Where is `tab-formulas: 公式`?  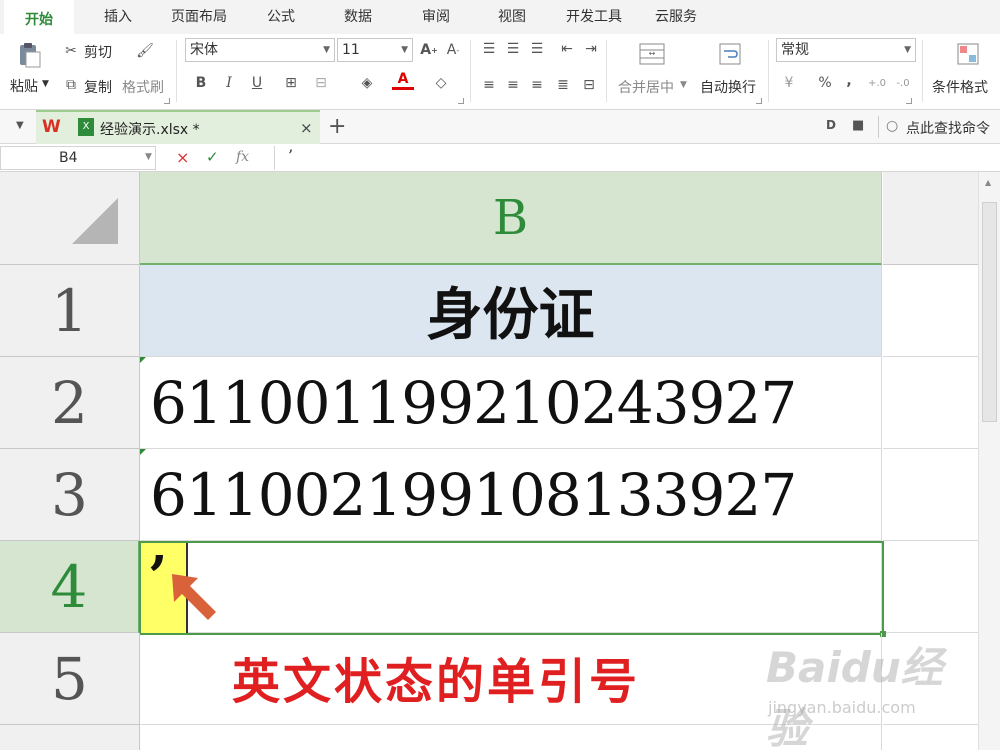 tab-formulas: 公式 is located at coordinates (281, 17).